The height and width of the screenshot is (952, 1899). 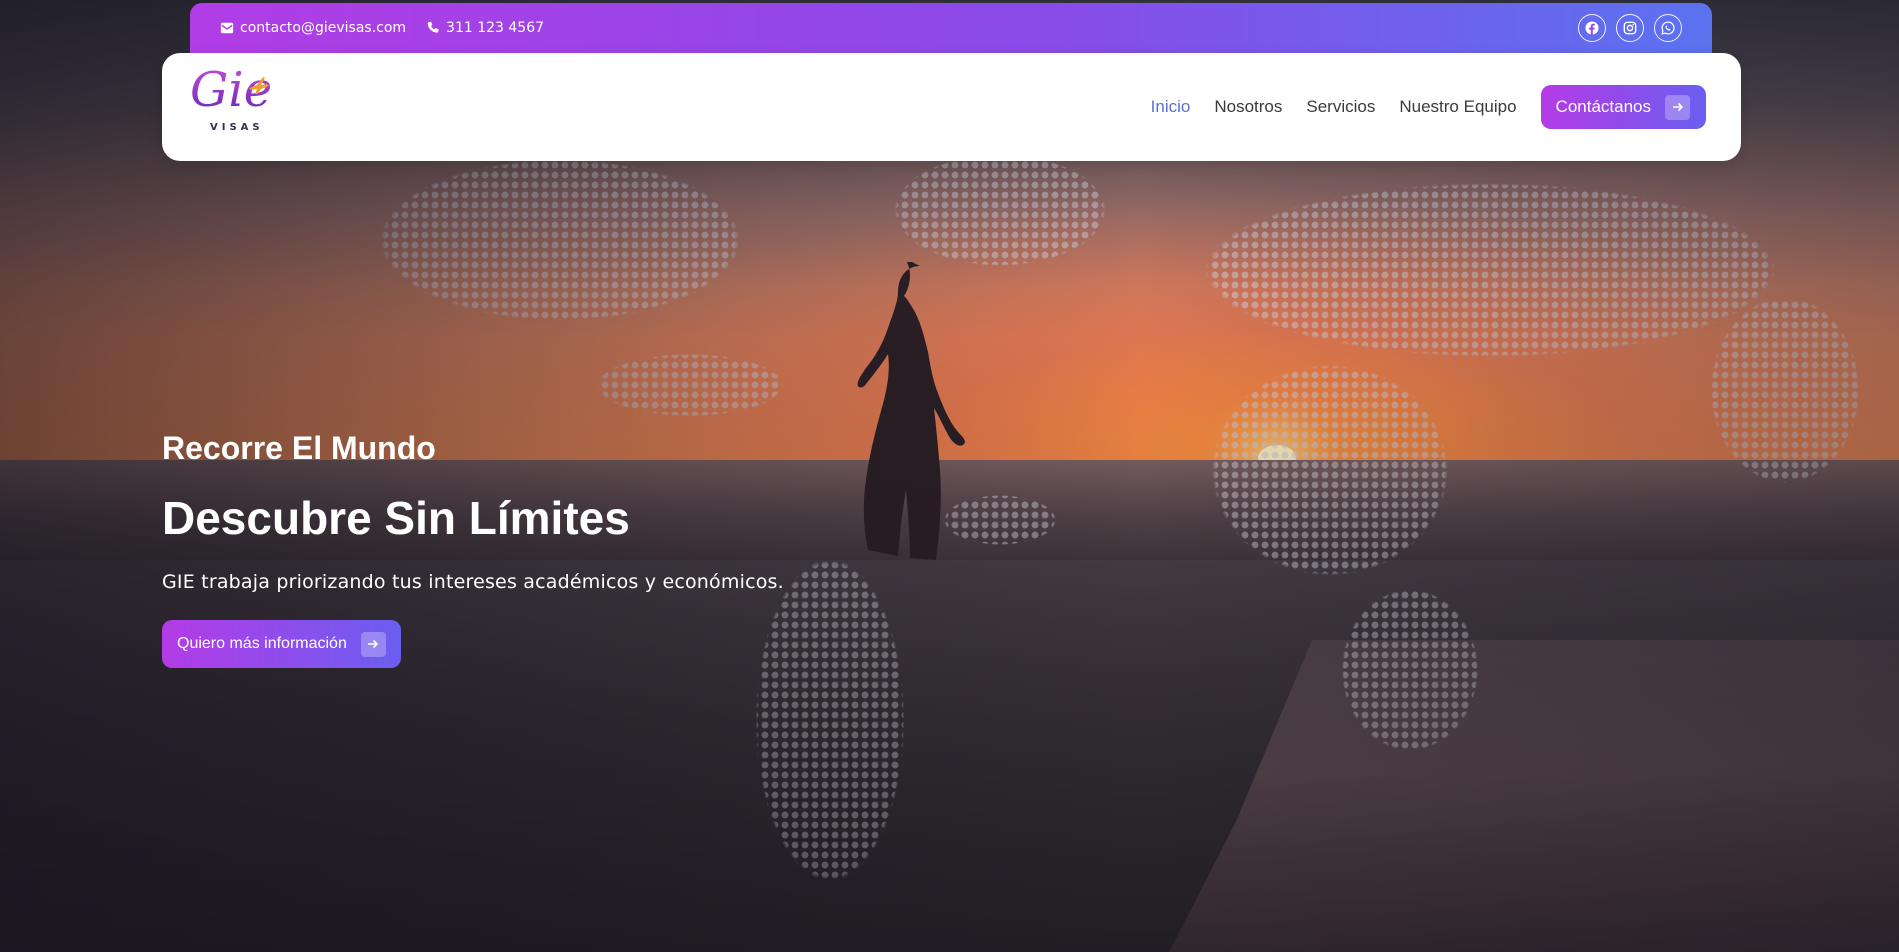 I want to click on facebook-icon, so click(x=1592, y=28).